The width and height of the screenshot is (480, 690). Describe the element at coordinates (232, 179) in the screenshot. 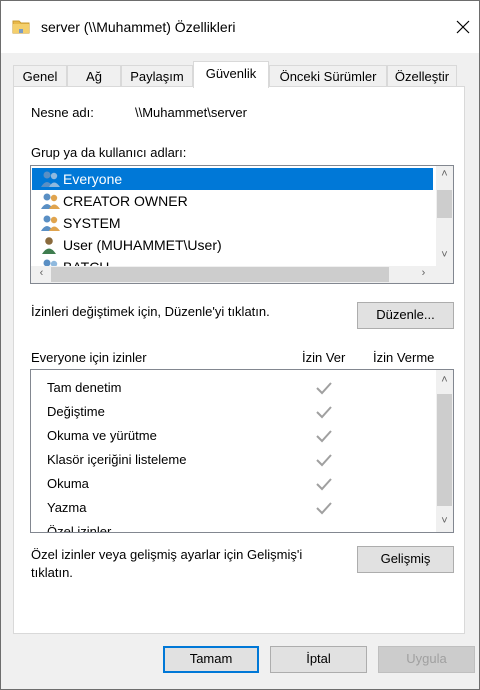

I see `list-item-everyone: Everyone` at that location.